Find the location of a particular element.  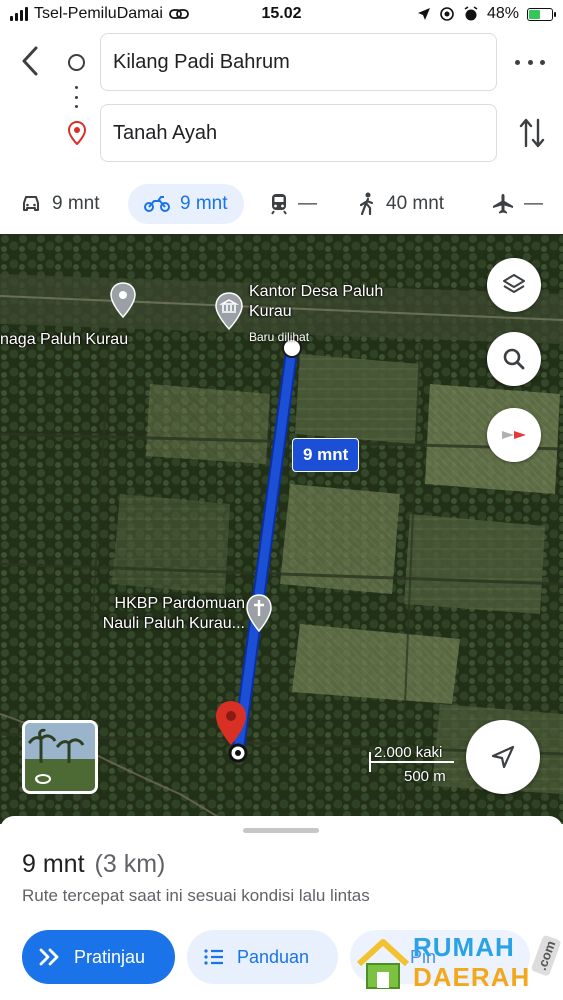

route-summary: 9 mnt (3 km) is located at coordinates (93, 864).